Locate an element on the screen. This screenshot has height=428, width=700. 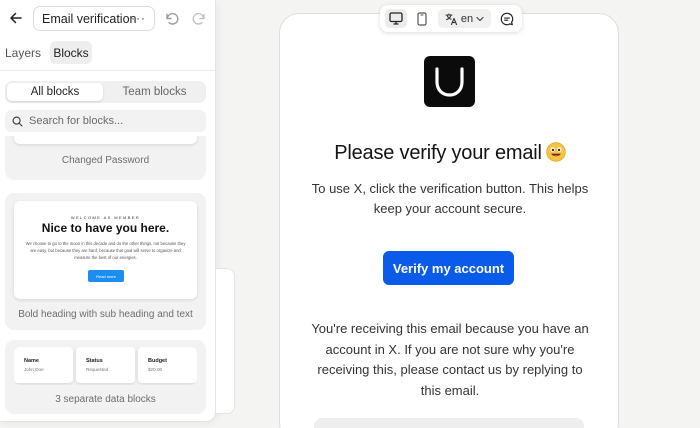
search-input is located at coordinates (114, 121).